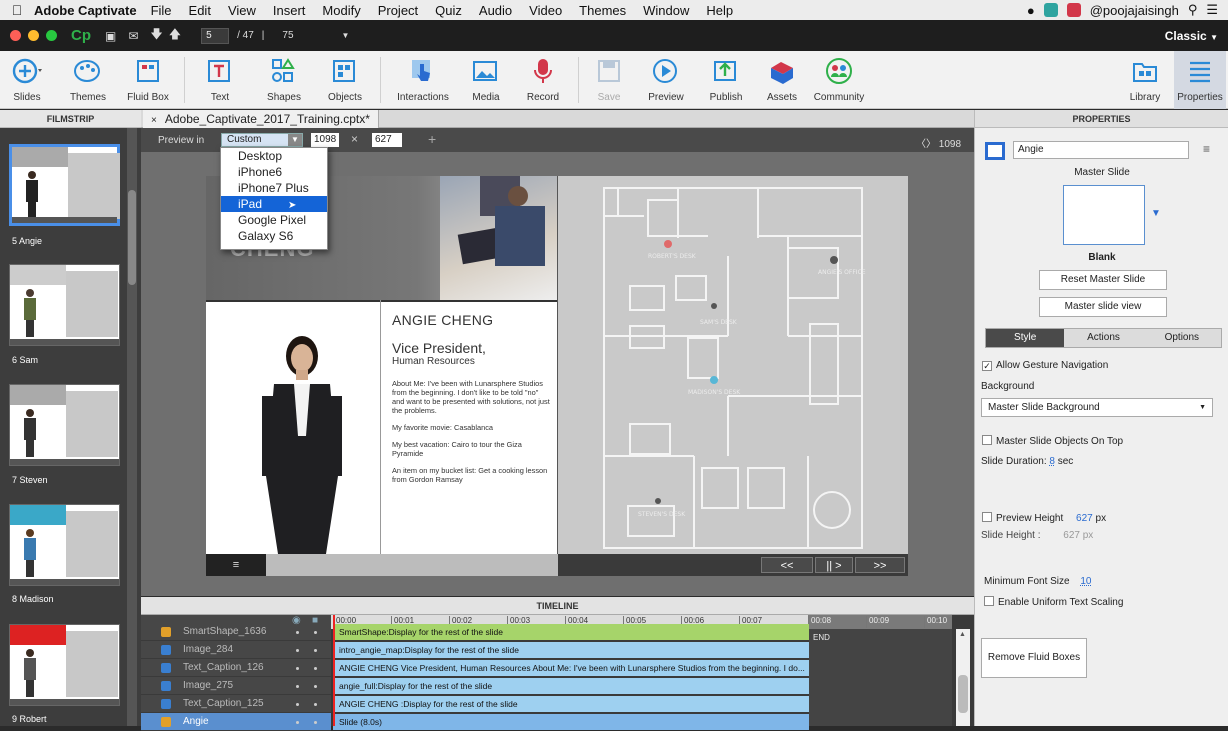  Describe the element at coordinates (1191, 36) in the screenshot. I see `workspace-switcher: Classic ▼` at that location.